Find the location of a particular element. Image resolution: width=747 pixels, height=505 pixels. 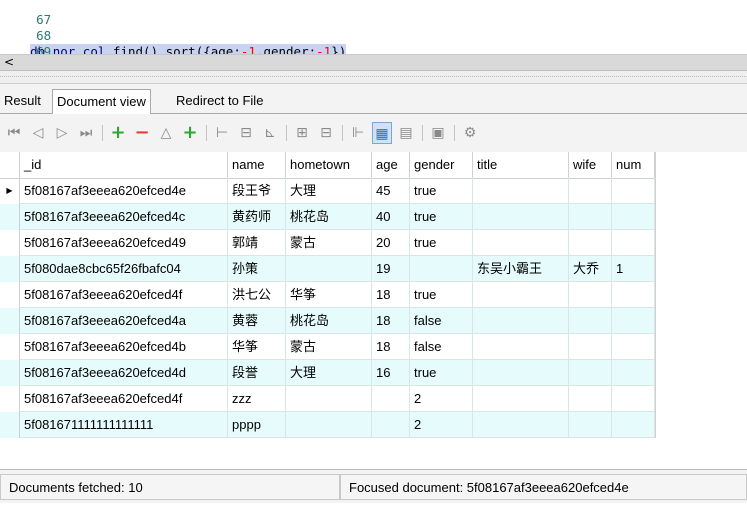

cell-id: 5f08167af3eeea620efced4b is located at coordinates (124, 347).